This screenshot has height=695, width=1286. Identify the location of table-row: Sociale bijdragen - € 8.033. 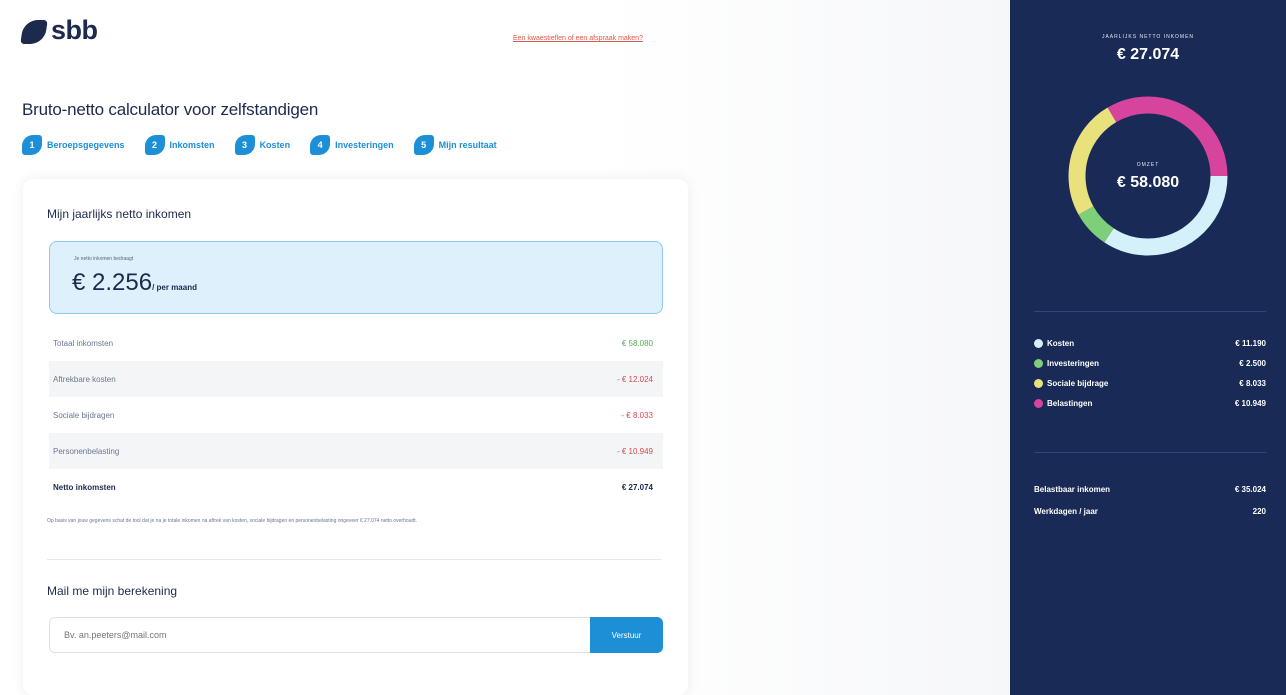
(356, 415).